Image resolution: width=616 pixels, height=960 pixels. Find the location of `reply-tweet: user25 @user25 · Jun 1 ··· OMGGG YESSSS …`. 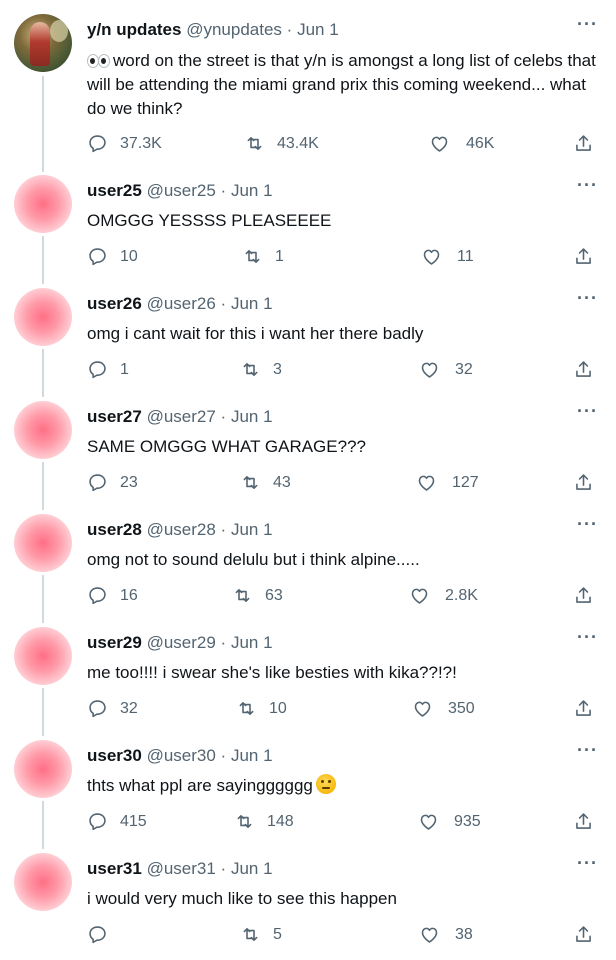

reply-tweet: user25 @user25 · Jun 1 ··· OMGGG YESSSS … is located at coordinates (308, 230).